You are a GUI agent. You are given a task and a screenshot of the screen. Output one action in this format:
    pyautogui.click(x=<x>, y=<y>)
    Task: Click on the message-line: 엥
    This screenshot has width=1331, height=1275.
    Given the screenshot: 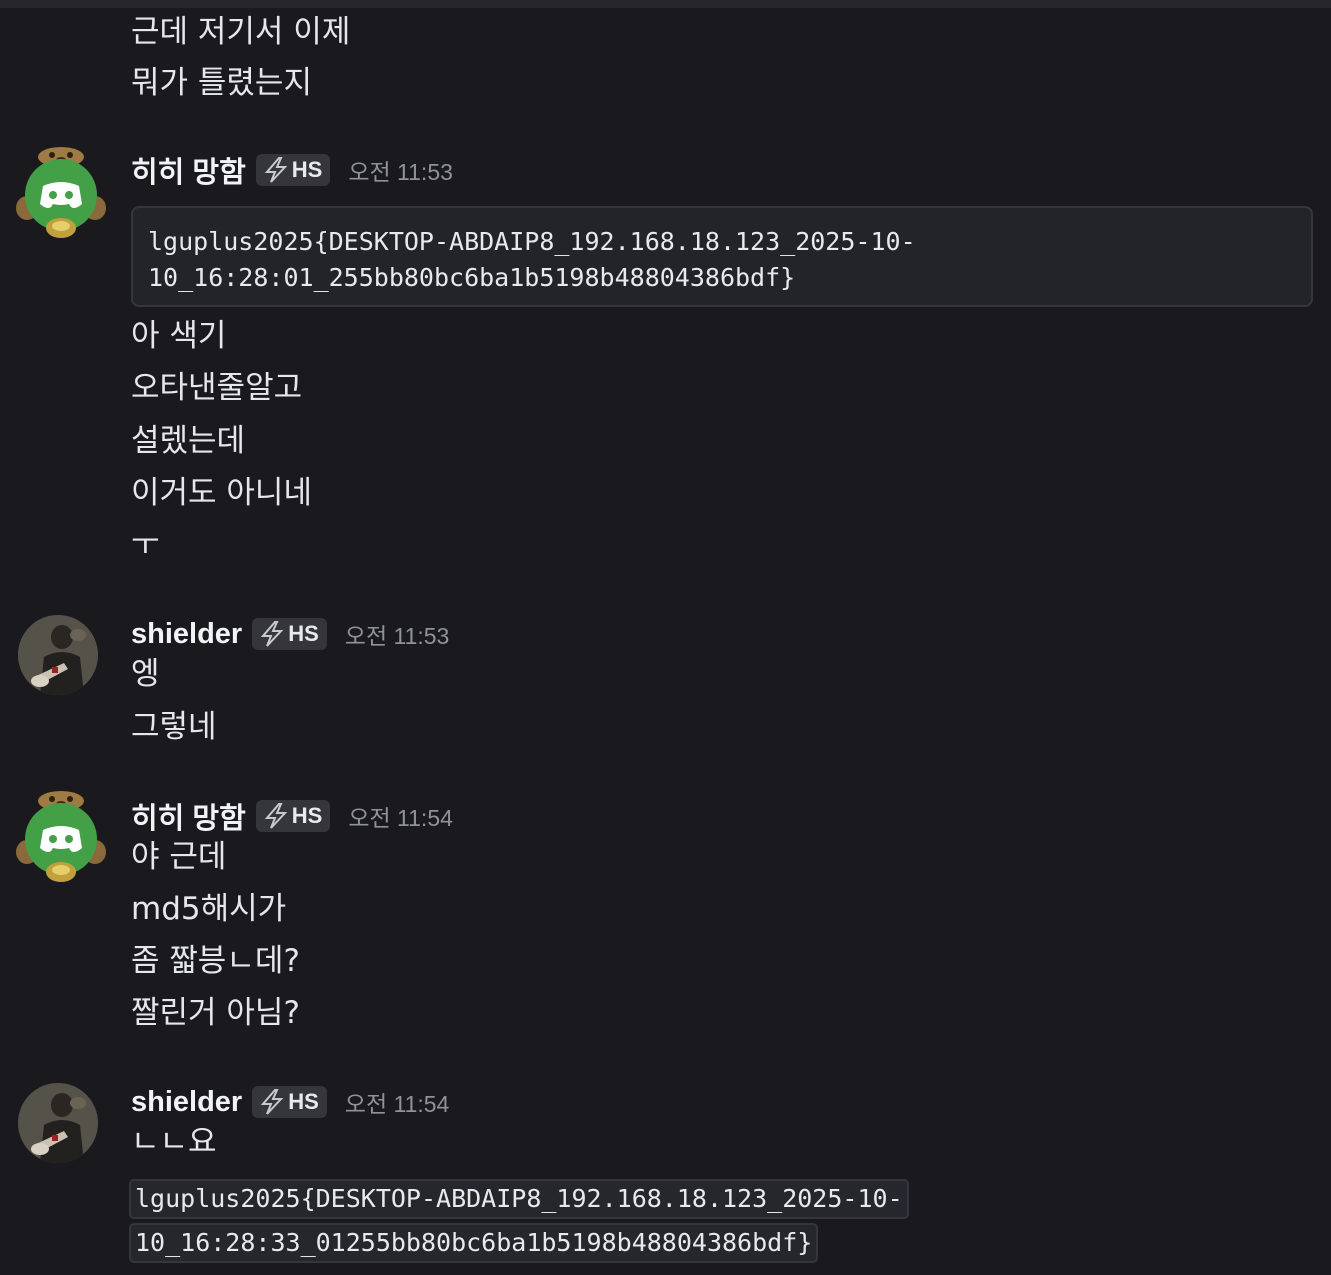 What is the action you would take?
    pyautogui.click(x=145, y=674)
    